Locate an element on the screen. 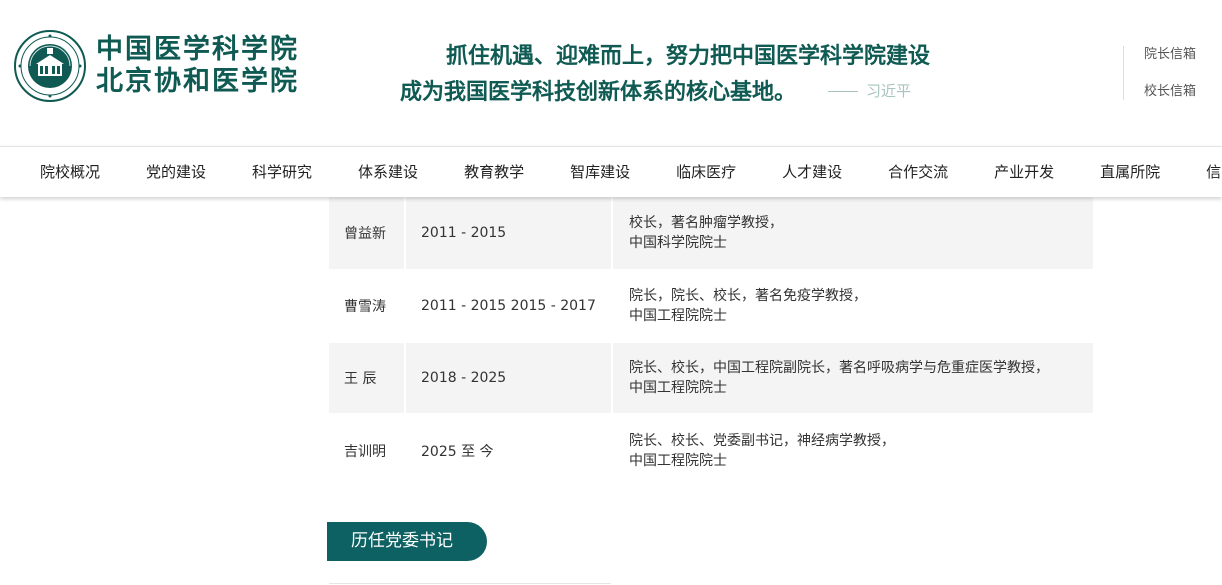 This screenshot has height=585, width=1222. nav-item-cooperation: 合作交流 is located at coordinates (918, 172).